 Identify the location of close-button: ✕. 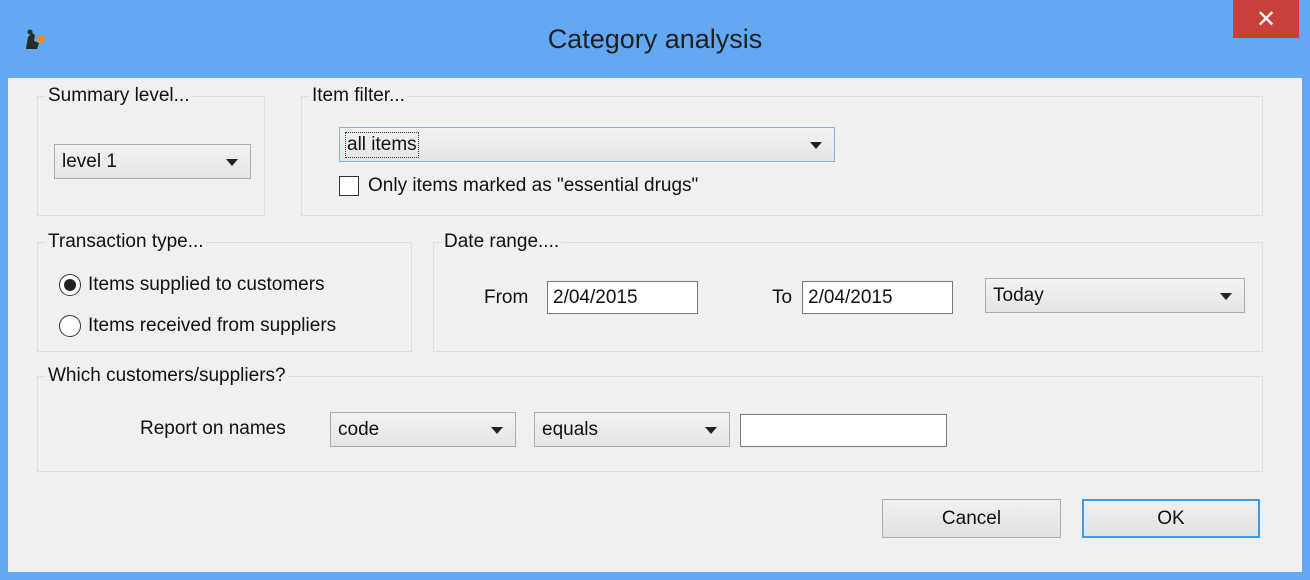
(1266, 19).